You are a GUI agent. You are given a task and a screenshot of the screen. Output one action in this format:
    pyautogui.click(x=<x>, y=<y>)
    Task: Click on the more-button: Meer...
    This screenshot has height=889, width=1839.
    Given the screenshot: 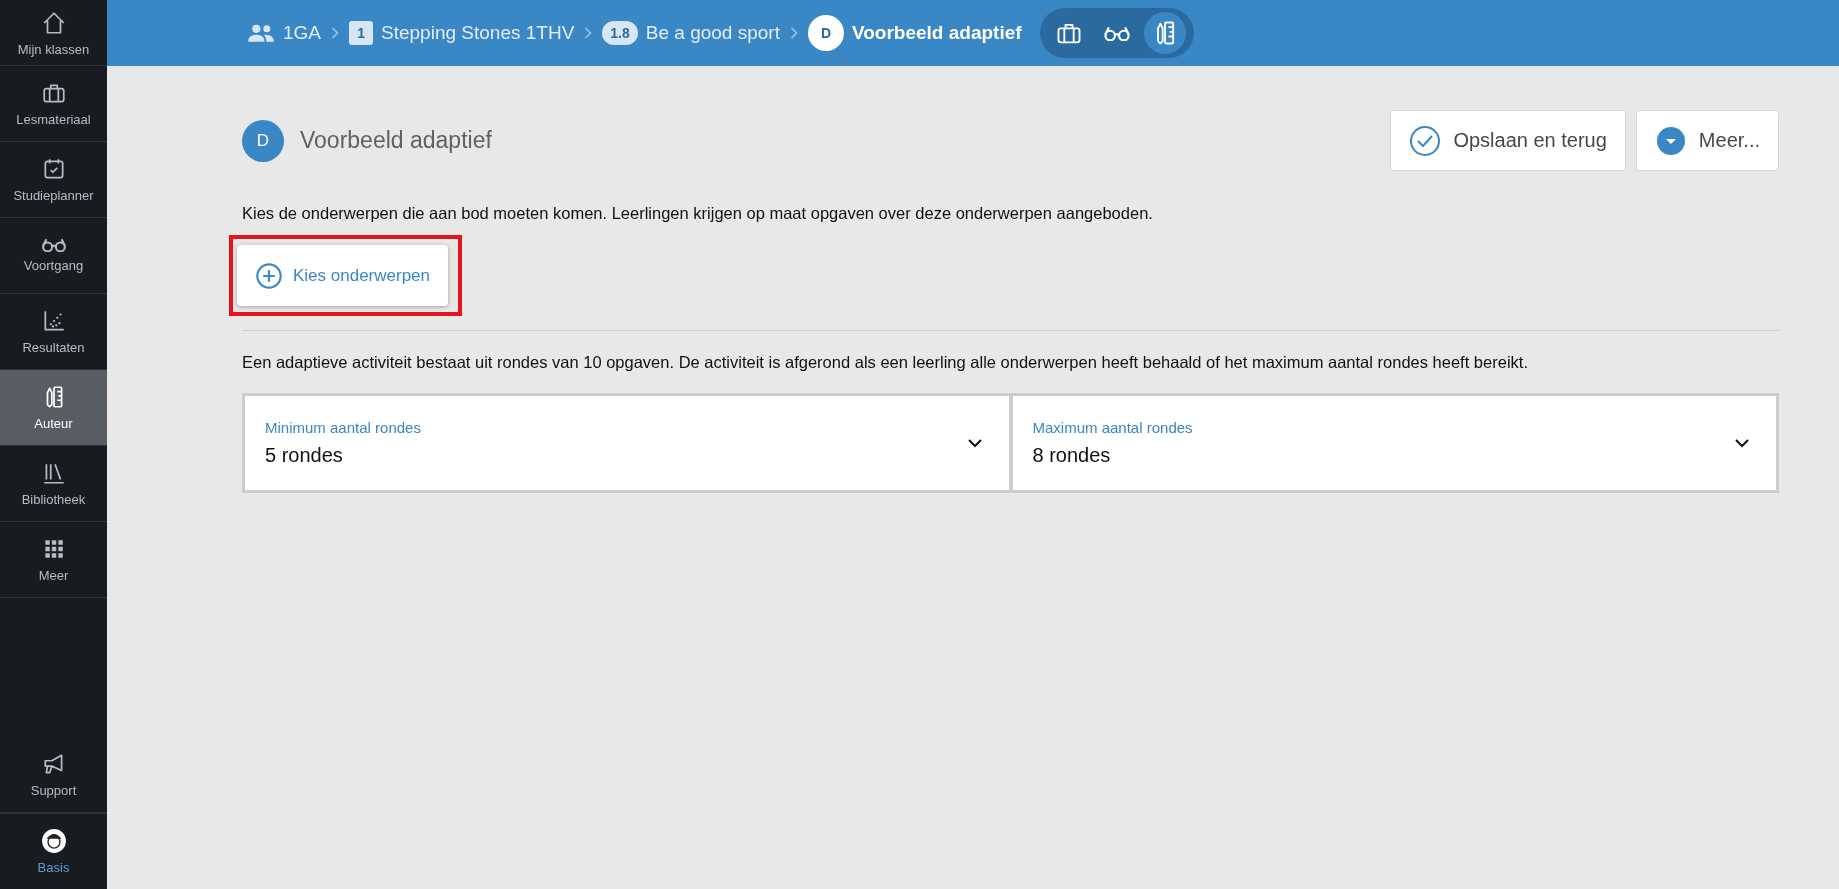 What is the action you would take?
    pyautogui.click(x=1707, y=140)
    